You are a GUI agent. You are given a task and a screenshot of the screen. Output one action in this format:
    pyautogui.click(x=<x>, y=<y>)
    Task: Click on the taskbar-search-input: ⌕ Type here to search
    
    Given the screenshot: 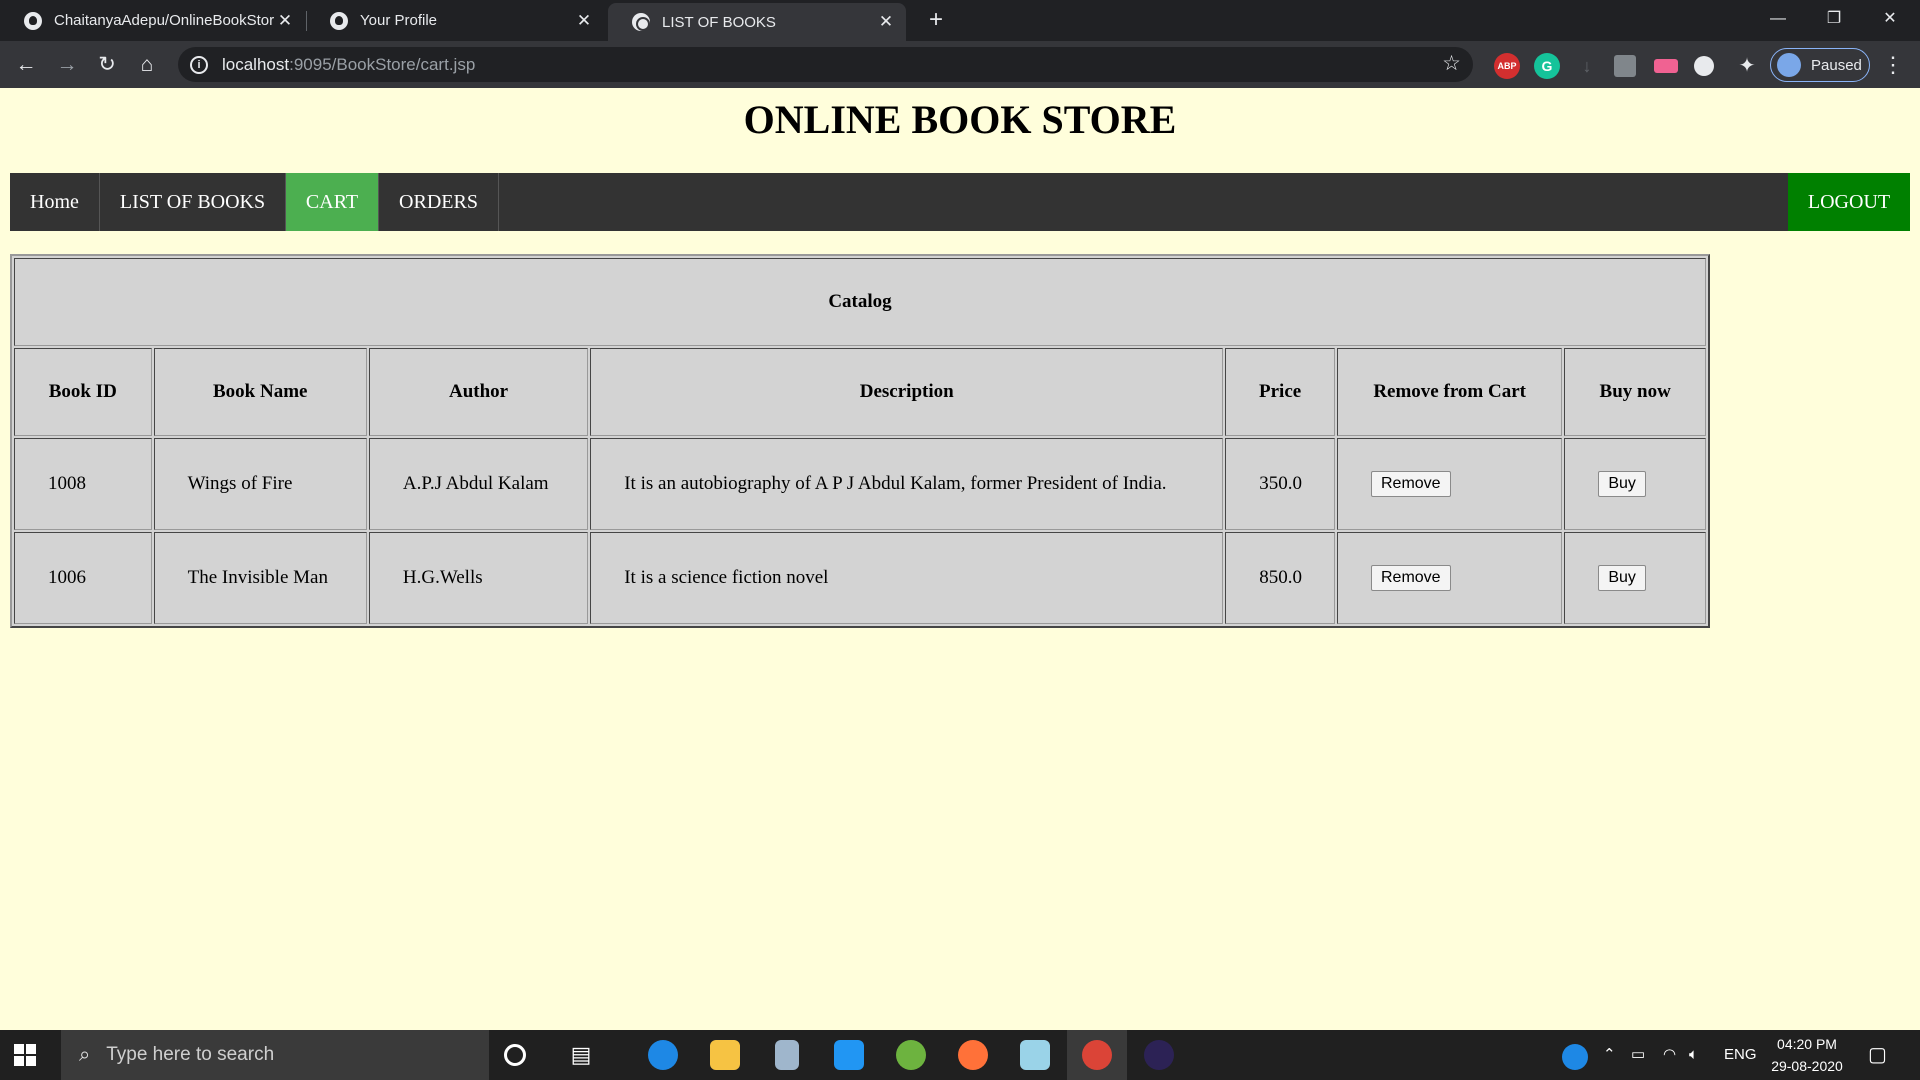 What is the action you would take?
    pyautogui.click(x=275, y=1055)
    